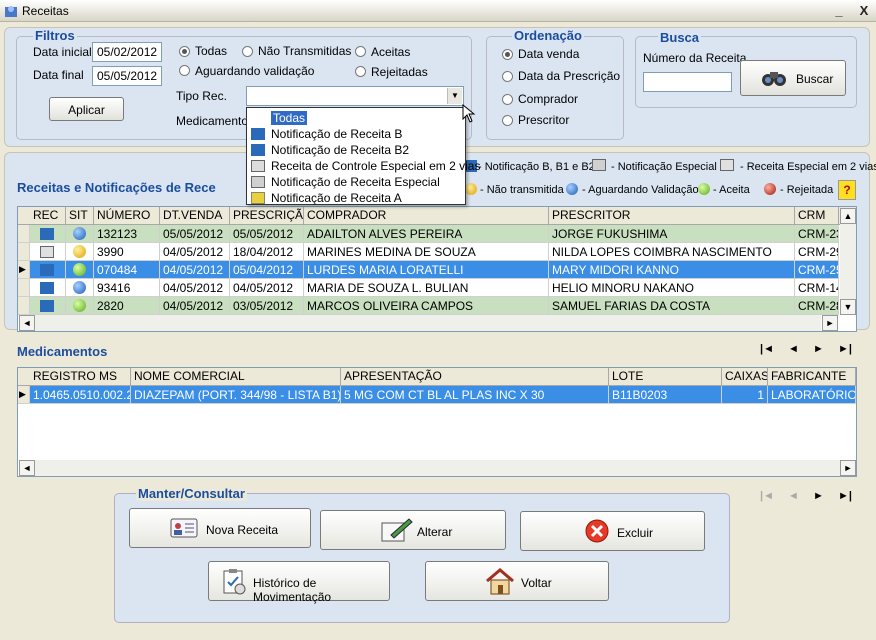 Image resolution: width=876 pixels, height=640 pixels. Describe the element at coordinates (62, 52) in the screenshot. I see `data-inicial-label: Data inicial` at that location.